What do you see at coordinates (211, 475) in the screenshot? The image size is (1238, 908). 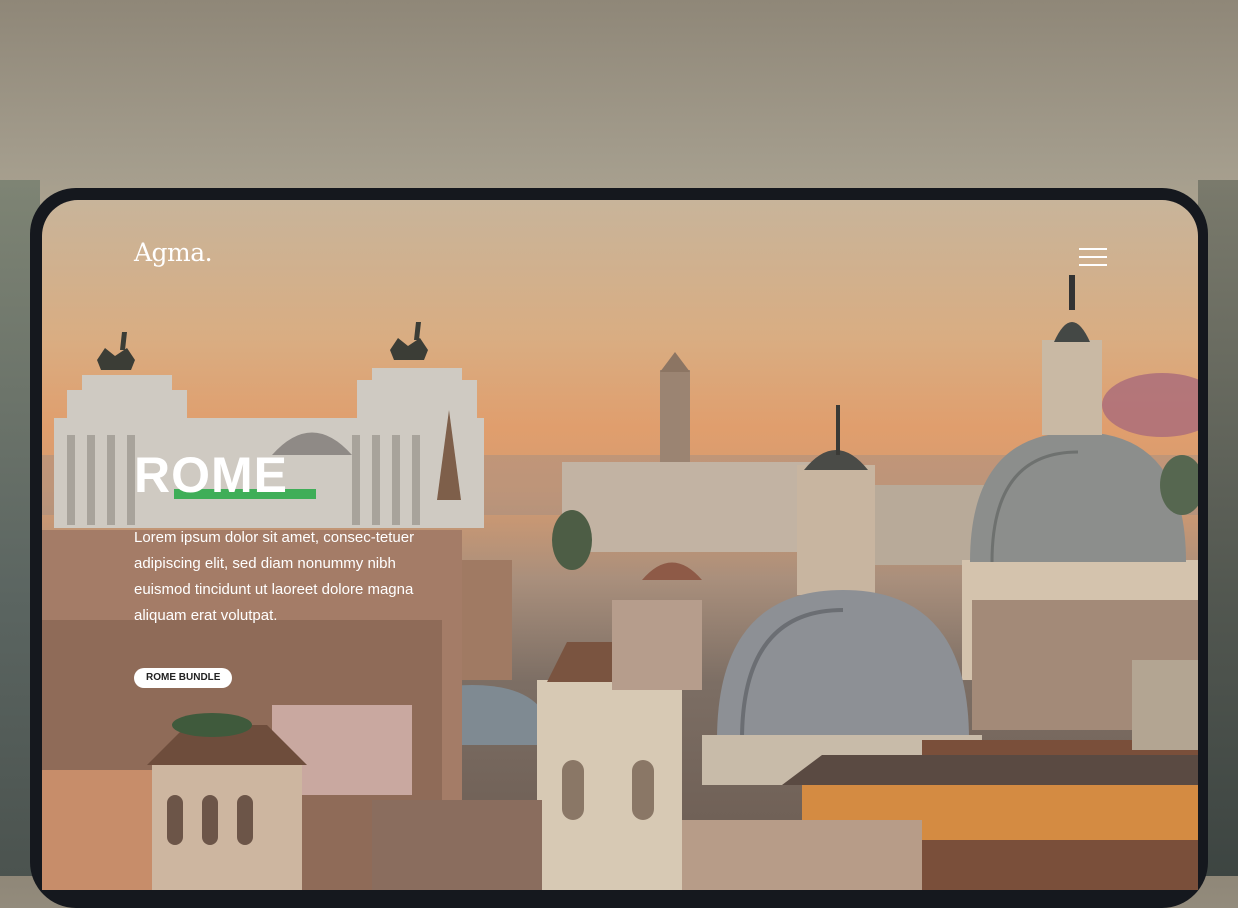 I see `hero-title: ROME` at bounding box center [211, 475].